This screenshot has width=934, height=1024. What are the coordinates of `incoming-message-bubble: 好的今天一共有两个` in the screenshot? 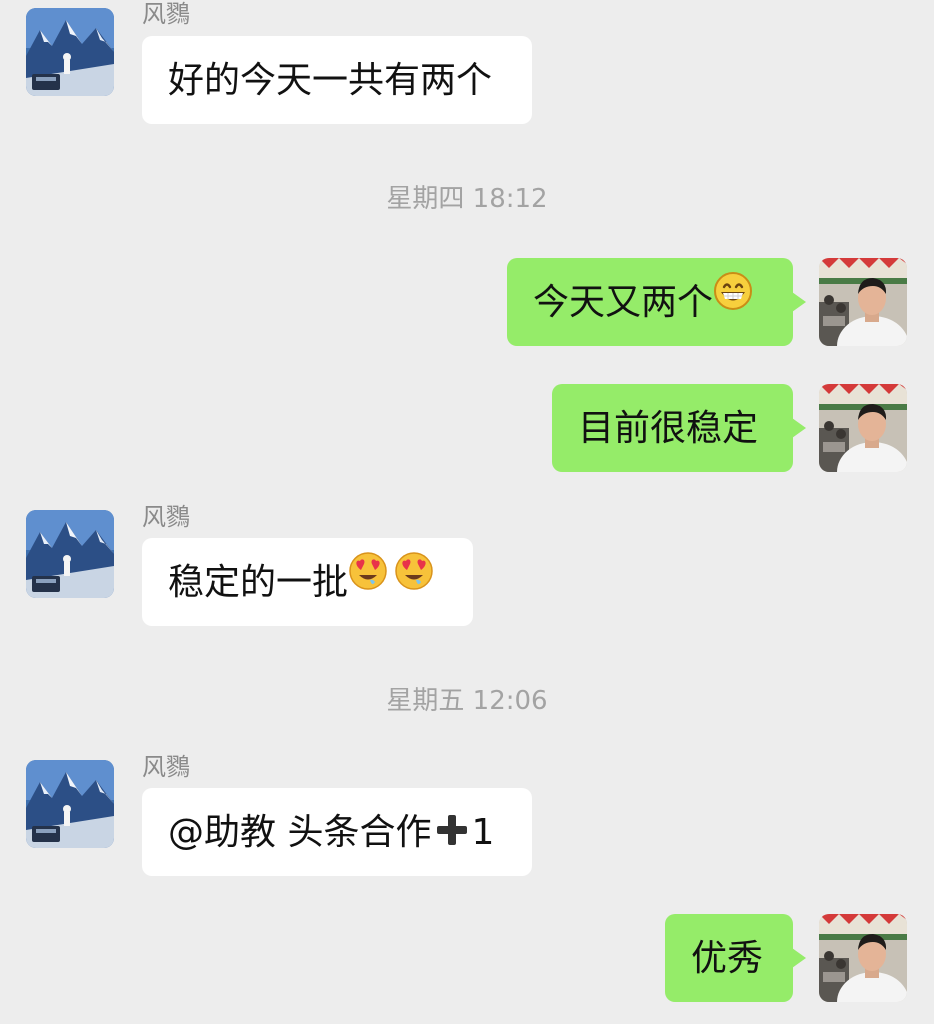 It's located at (337, 80).